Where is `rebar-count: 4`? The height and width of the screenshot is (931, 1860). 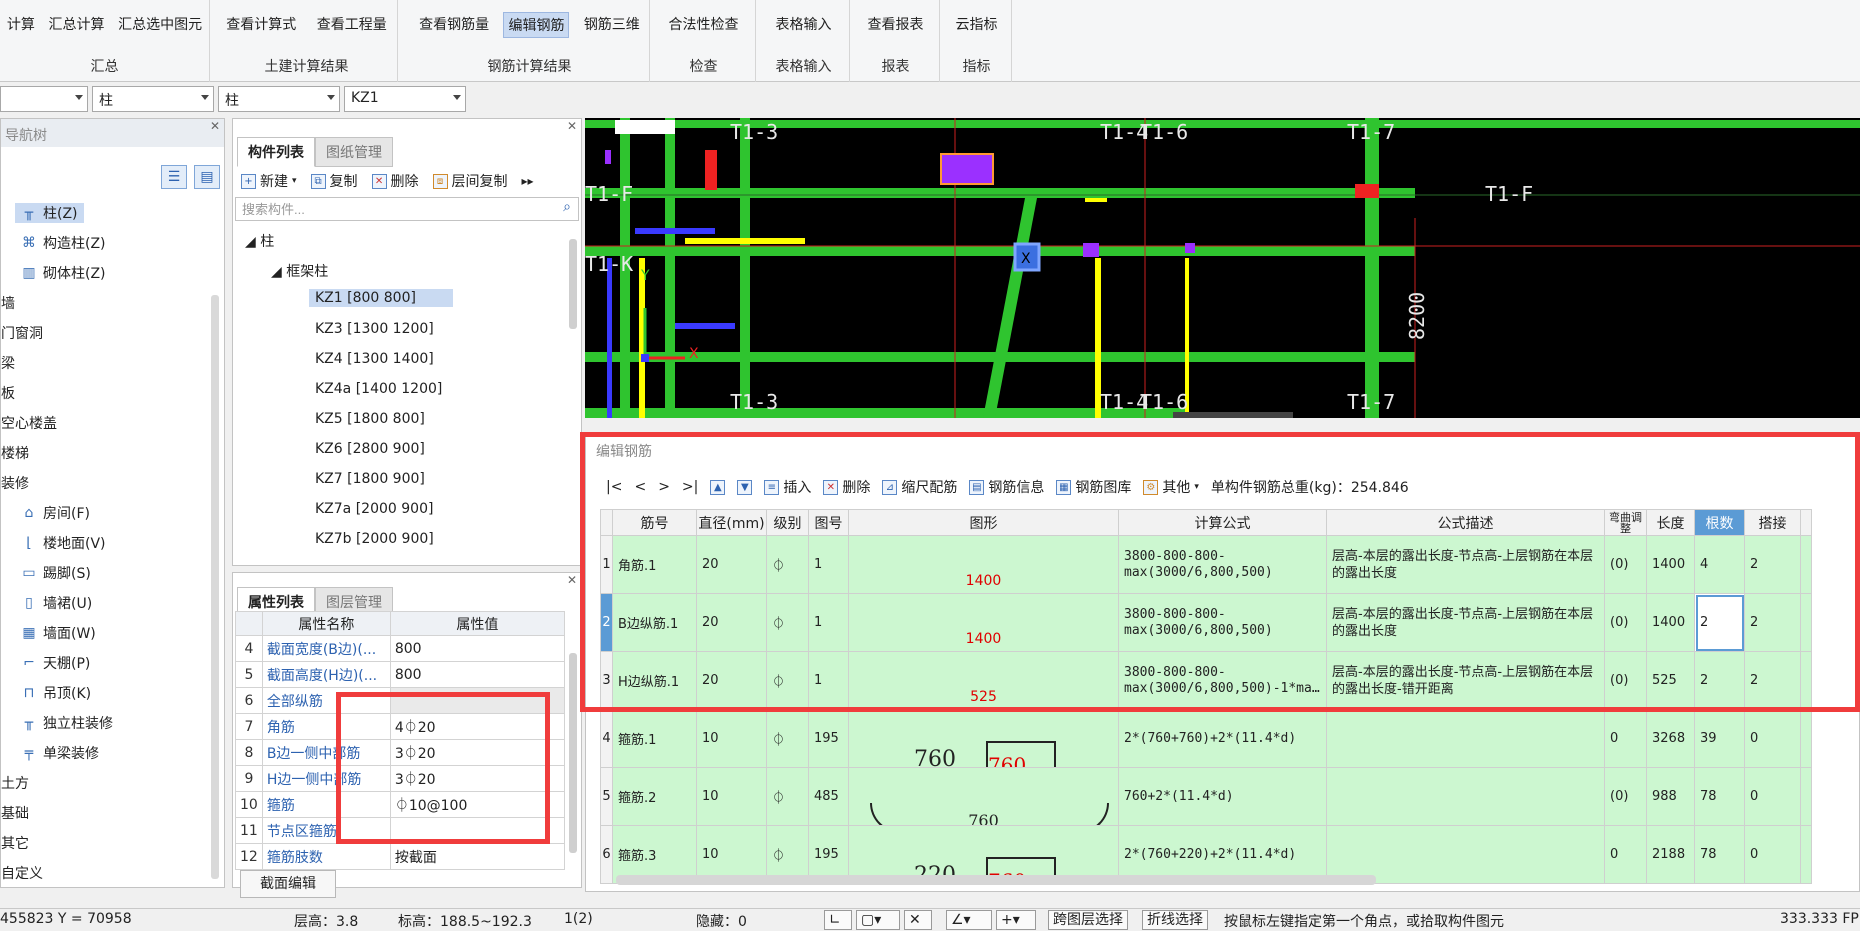
rebar-count: 4 is located at coordinates (1719, 564).